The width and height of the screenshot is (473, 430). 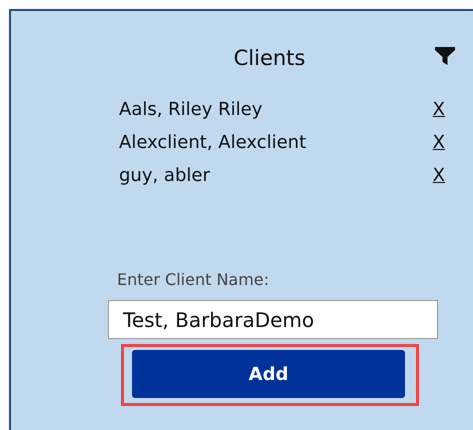 I want to click on client-name: Alexclient, Alexclient, so click(x=212, y=143).